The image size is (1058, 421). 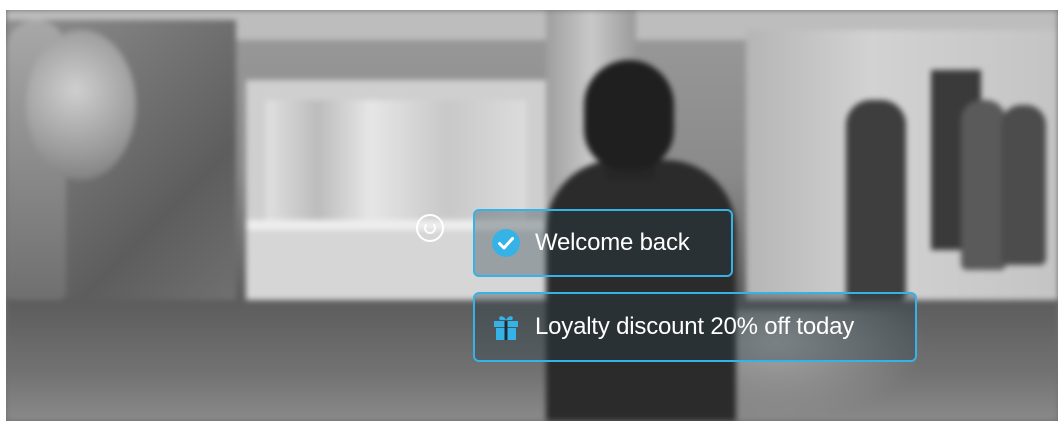 What do you see at coordinates (430, 228) in the screenshot?
I see `loading-ring-icon` at bounding box center [430, 228].